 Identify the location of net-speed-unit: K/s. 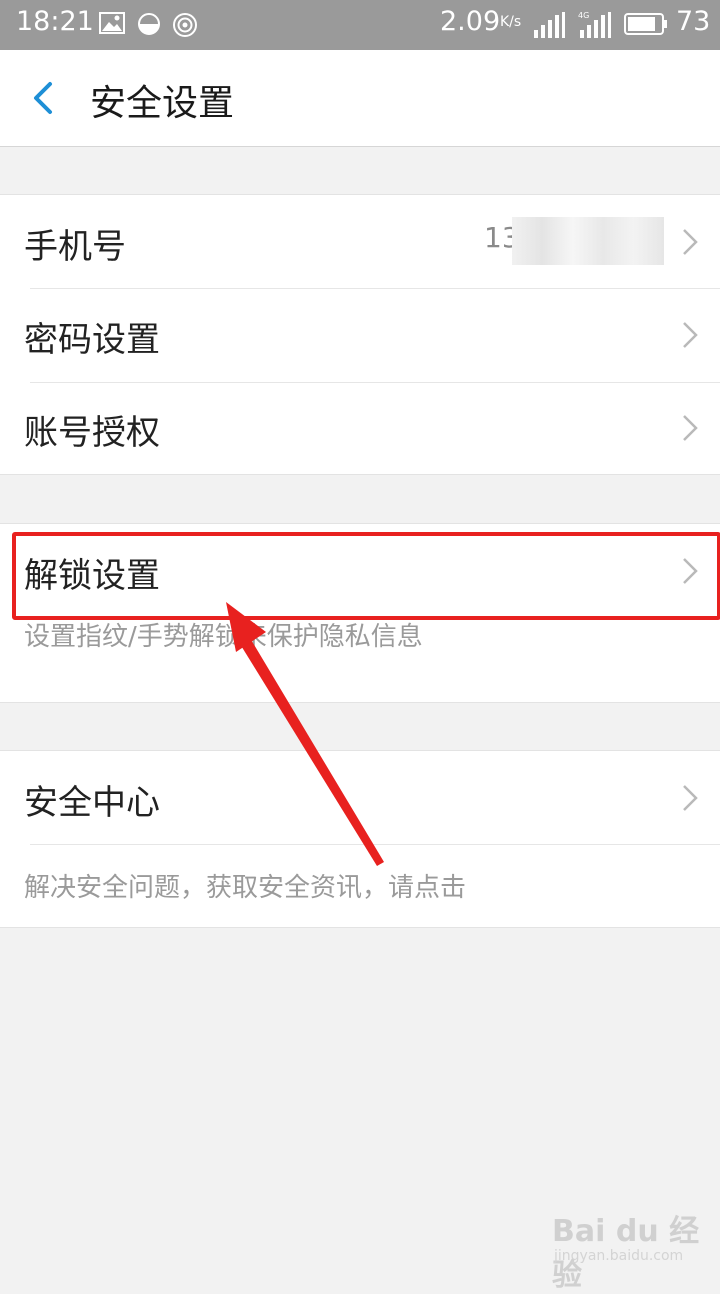
(511, 22).